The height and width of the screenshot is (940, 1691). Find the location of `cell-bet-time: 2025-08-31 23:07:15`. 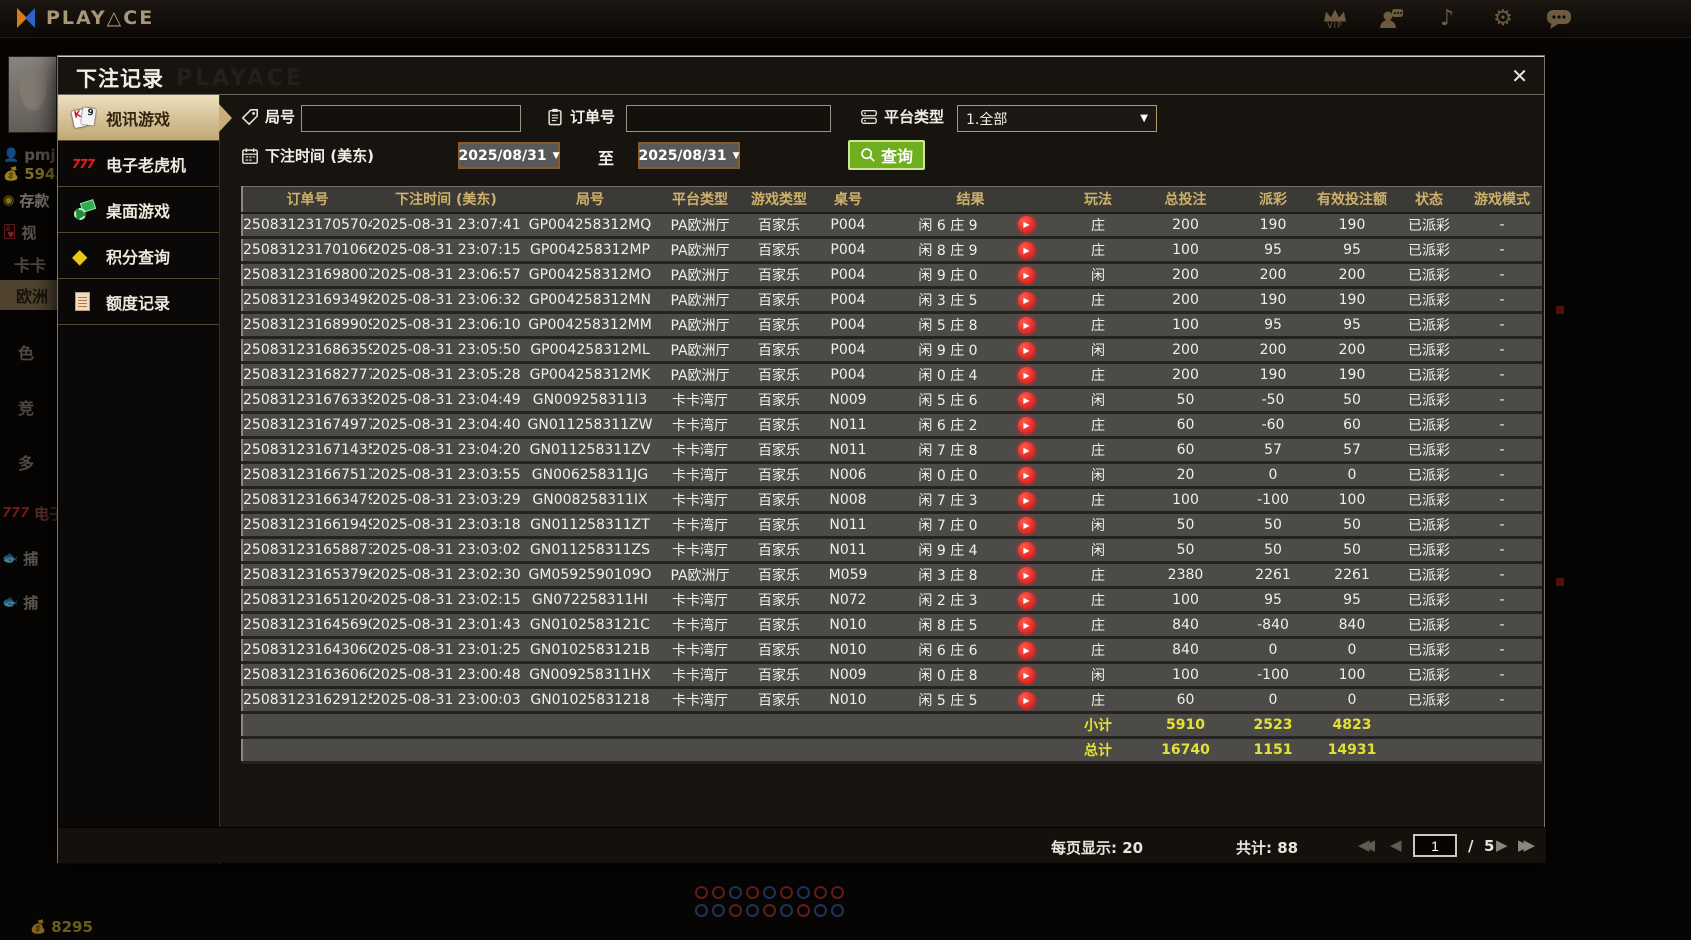

cell-bet-time: 2025-08-31 23:07:15 is located at coordinates (446, 250).